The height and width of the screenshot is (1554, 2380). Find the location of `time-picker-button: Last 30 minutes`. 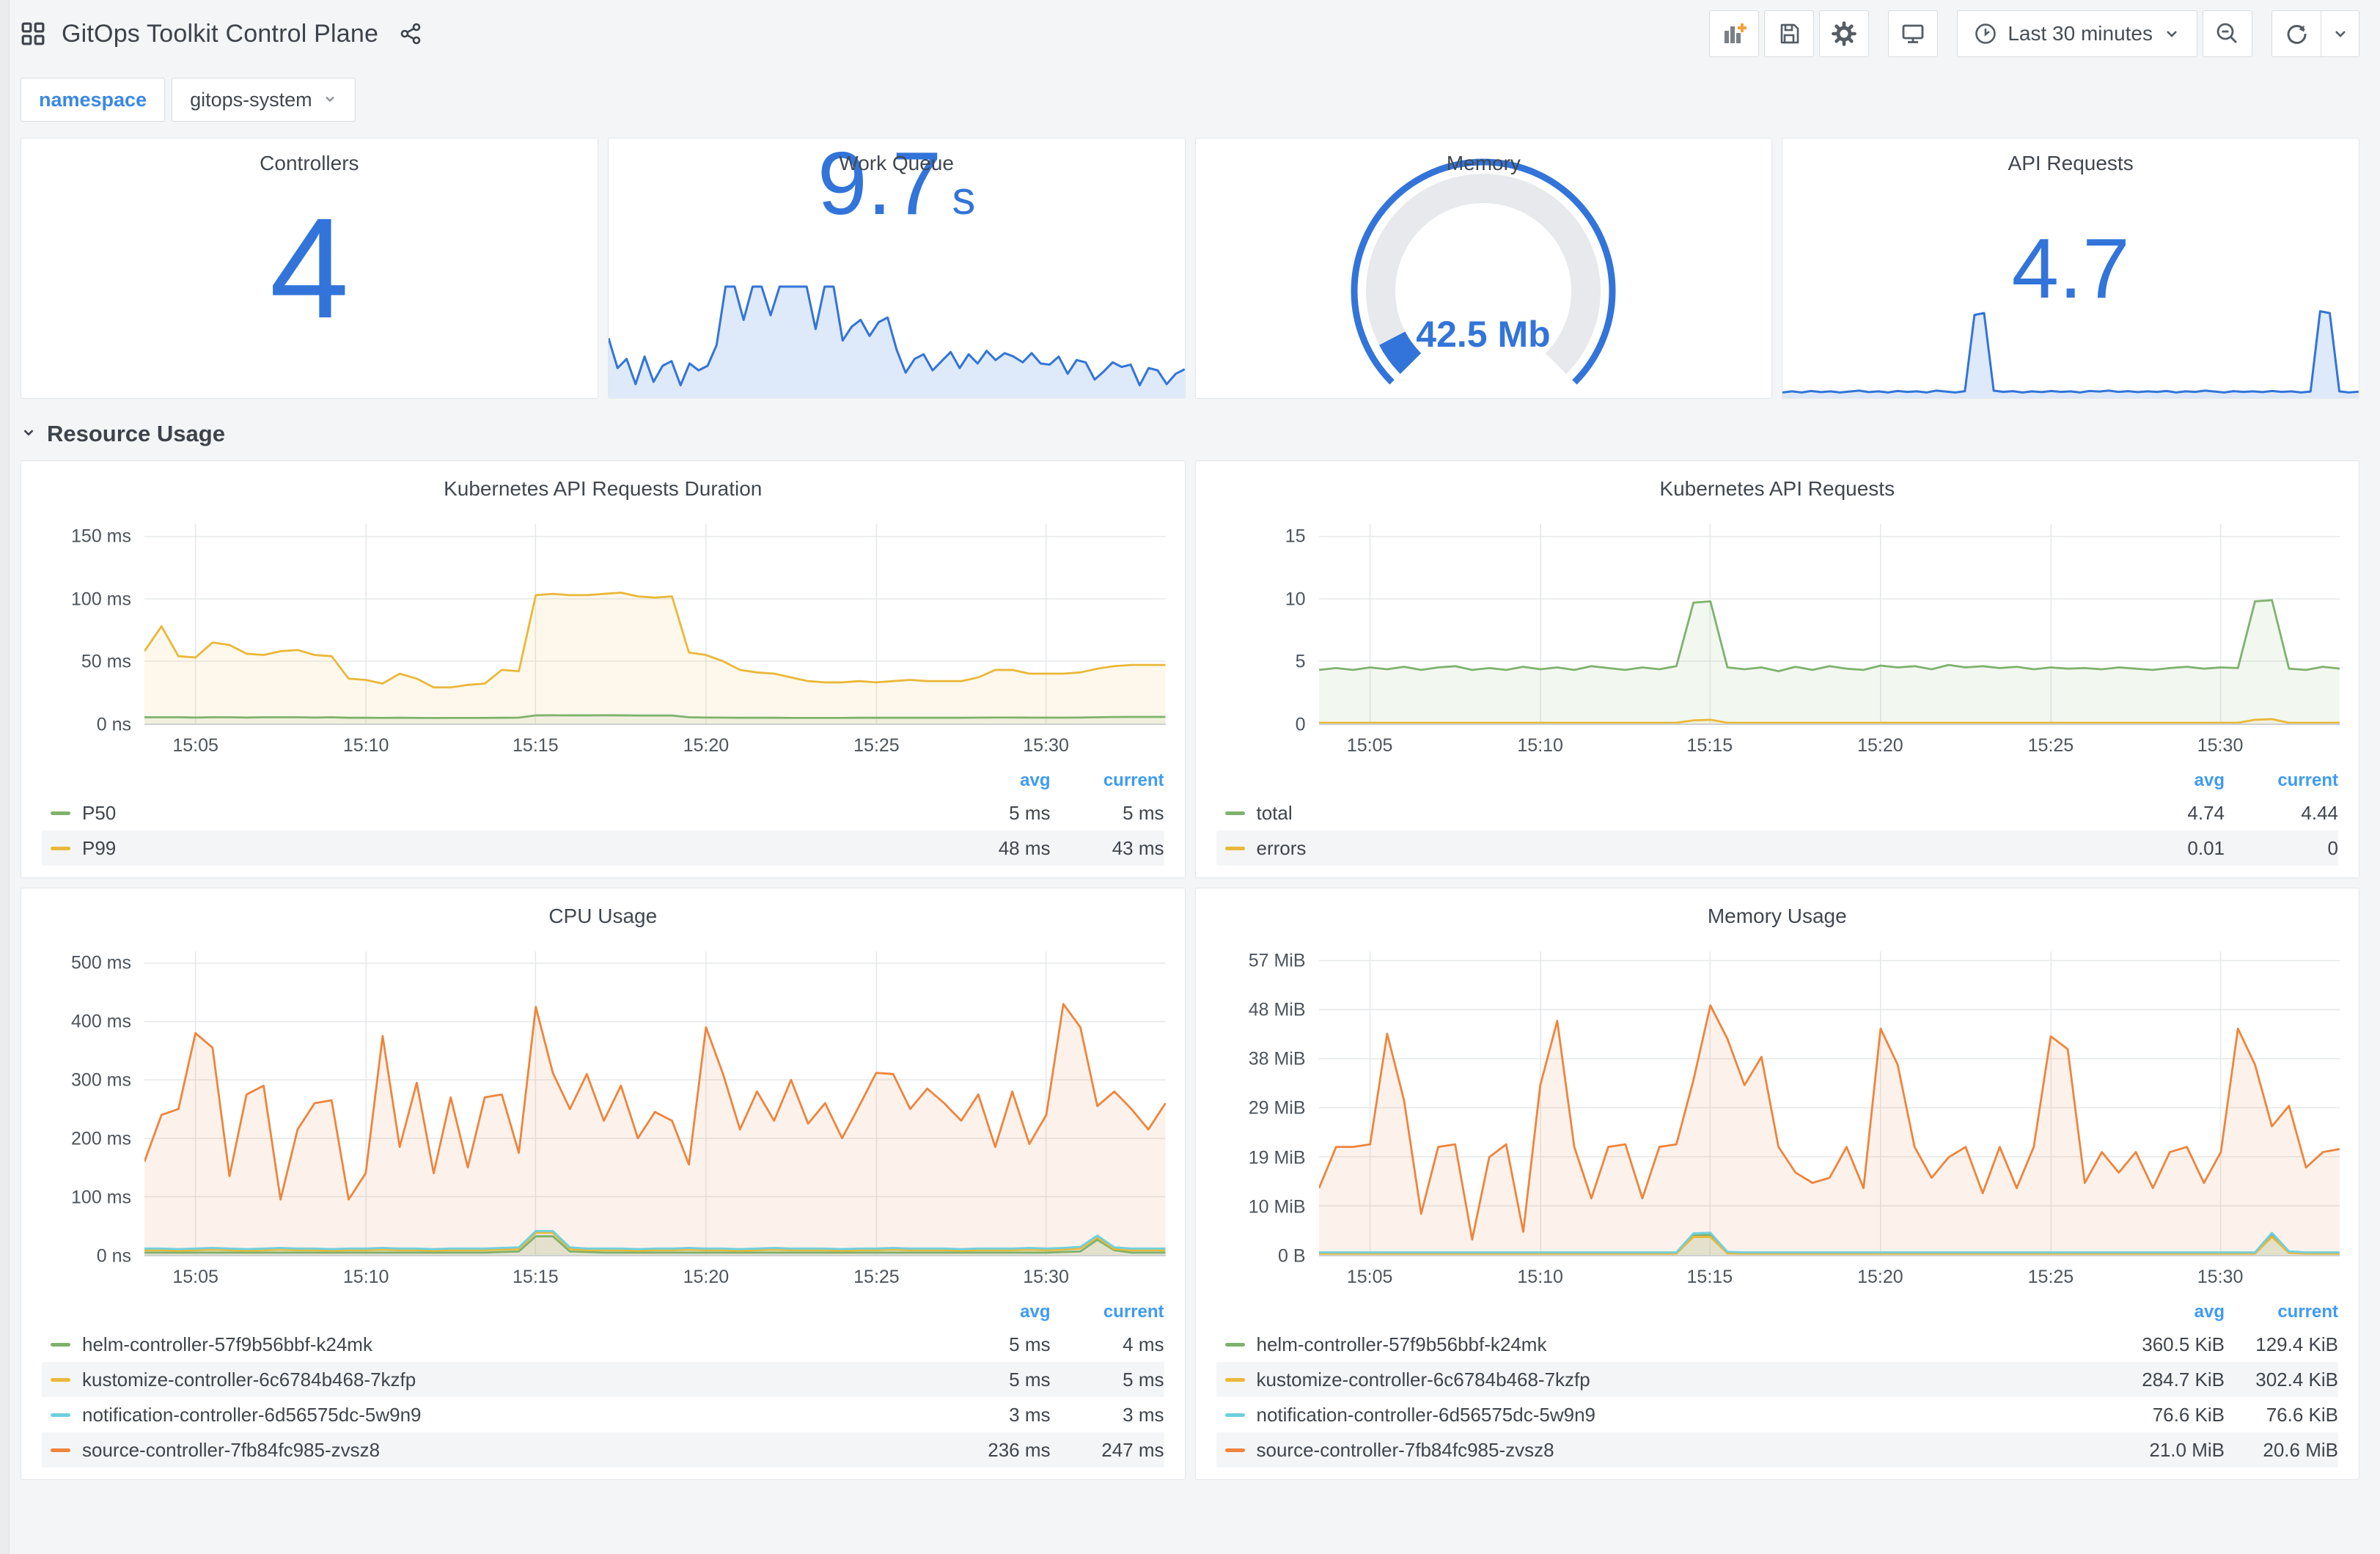

time-picker-button: Last 30 minutes is located at coordinates (2077, 33).